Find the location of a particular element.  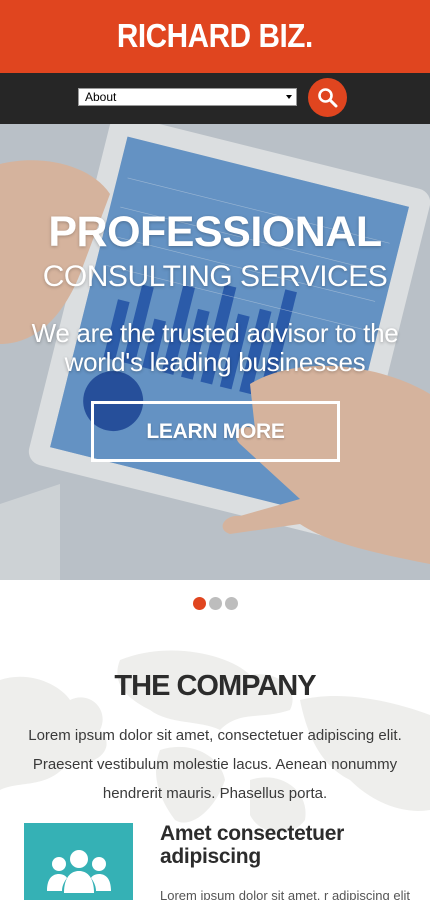

nav-menu-select: About is located at coordinates (187, 97).